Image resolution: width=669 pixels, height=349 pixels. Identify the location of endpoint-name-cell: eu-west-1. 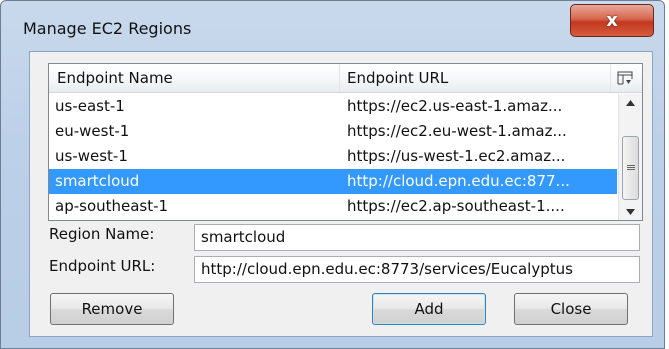
(92, 131).